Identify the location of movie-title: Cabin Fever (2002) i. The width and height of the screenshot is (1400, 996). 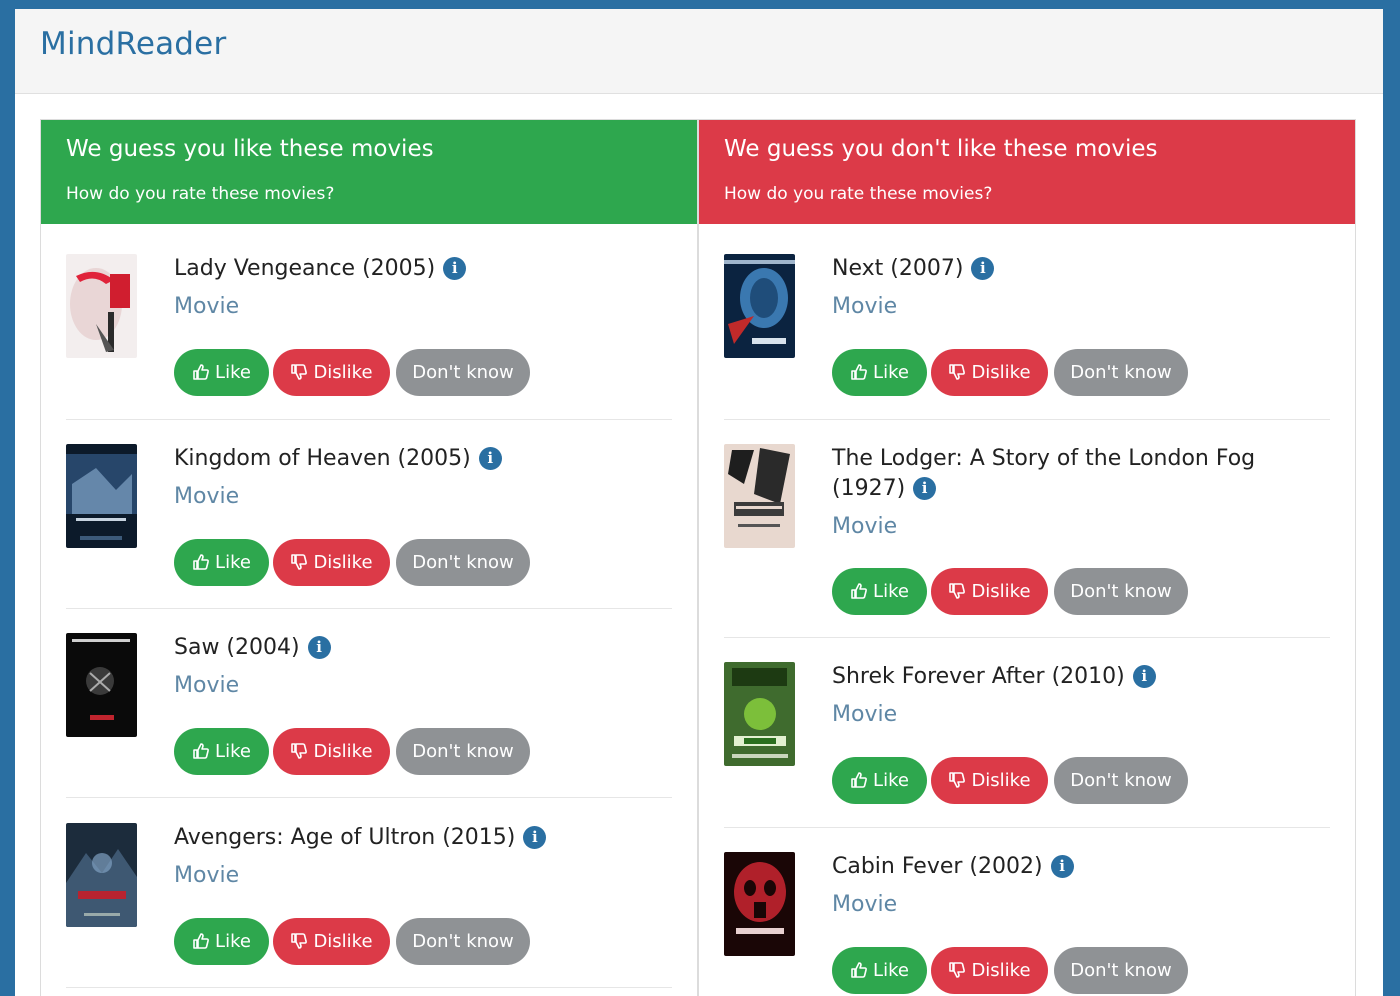
(1082, 867).